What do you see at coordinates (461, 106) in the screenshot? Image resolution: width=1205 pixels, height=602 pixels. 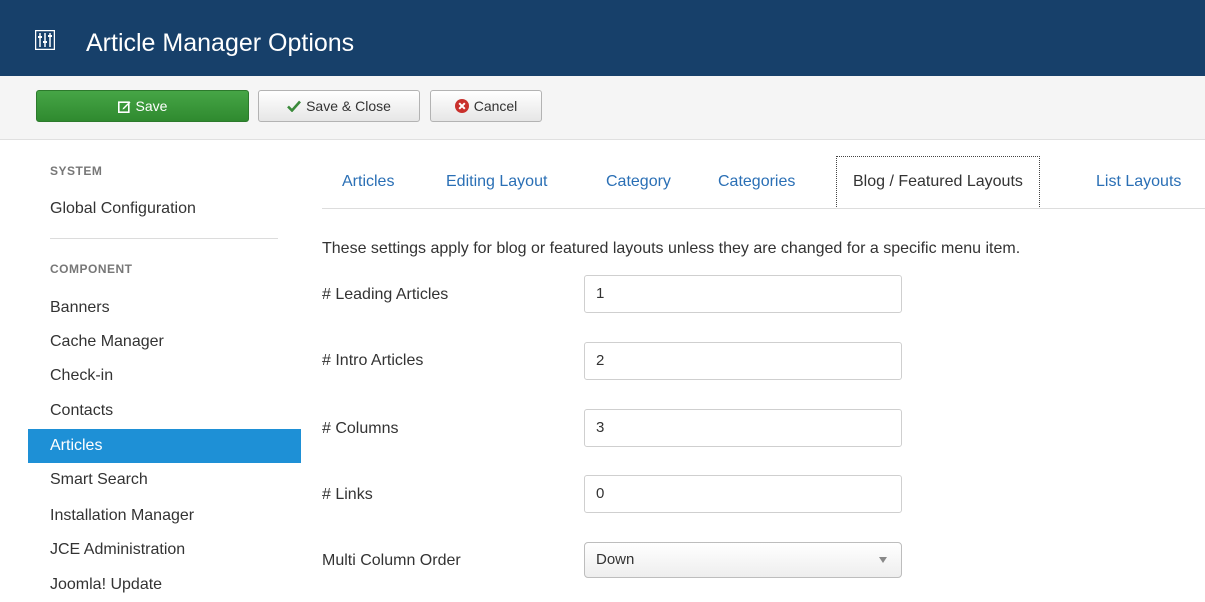 I see `cancel-icon` at bounding box center [461, 106].